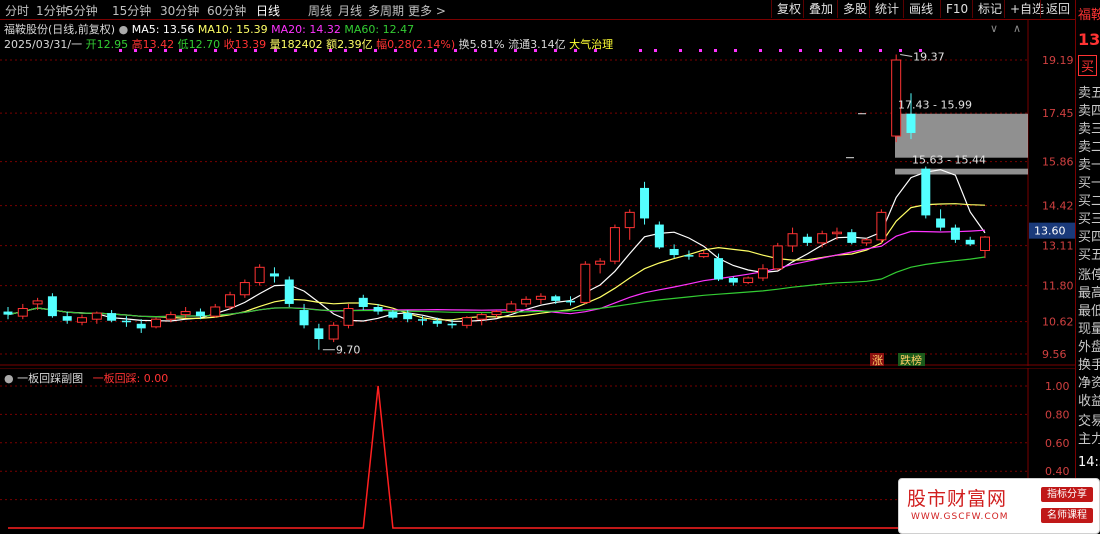 The image size is (1100, 534). I want to click on toolbar-button-2: 多股, so click(854, 9).